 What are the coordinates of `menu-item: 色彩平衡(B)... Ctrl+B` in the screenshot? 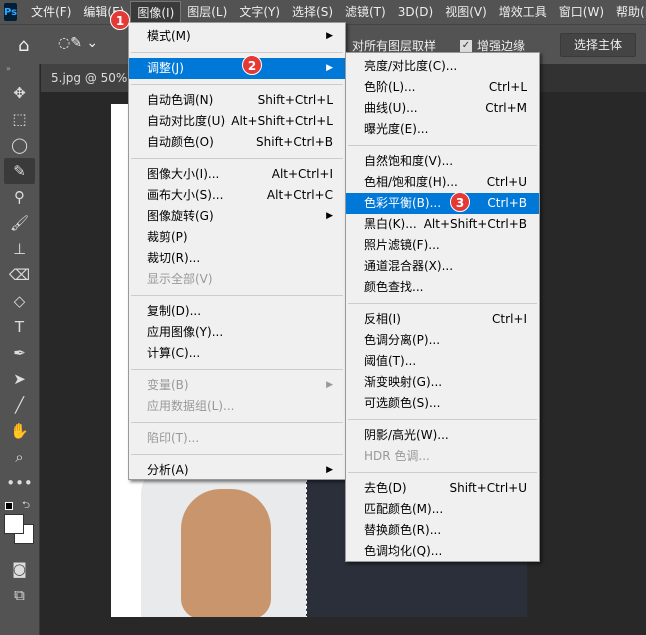 It's located at (442, 203).